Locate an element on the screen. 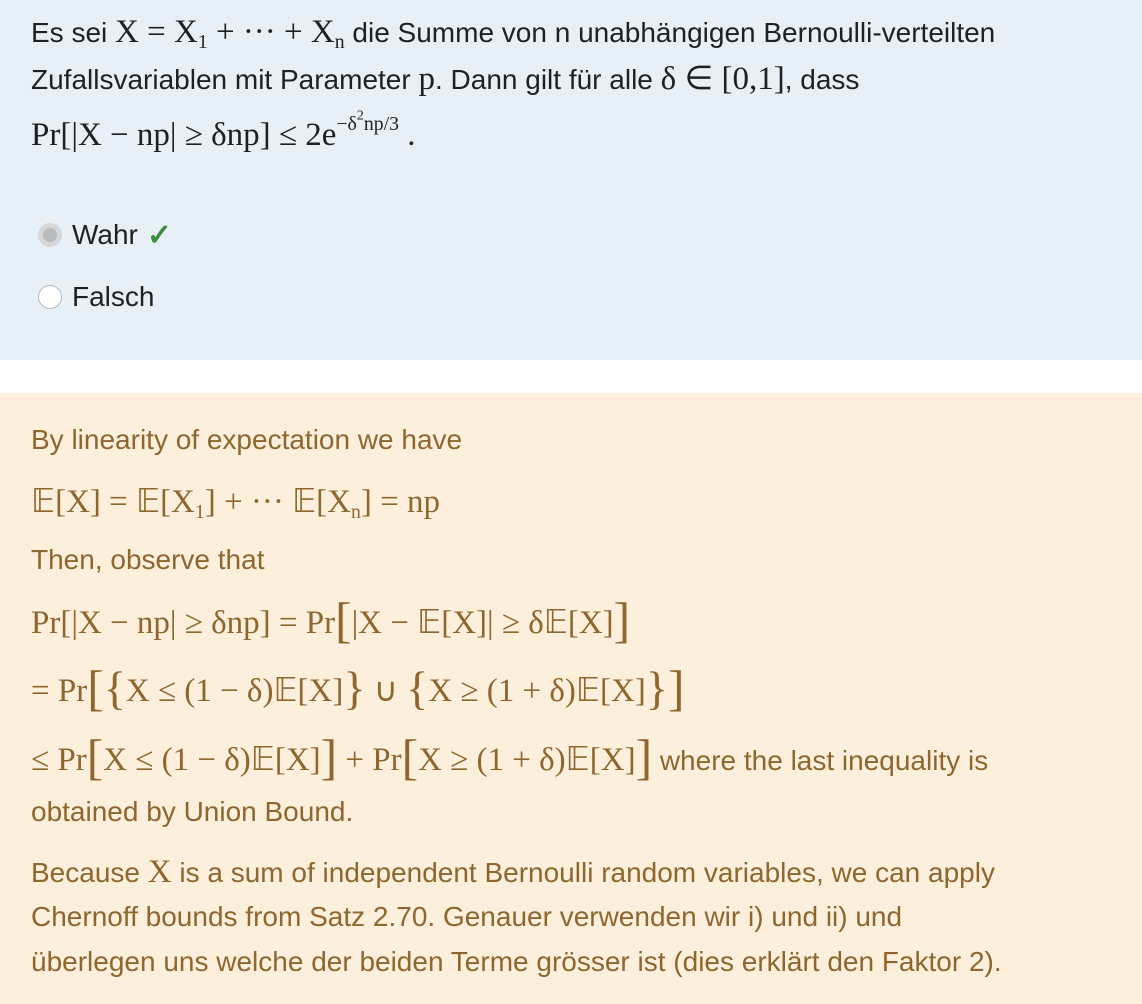  question-text: . Dann gilt für alle is located at coordinates (543, 79).